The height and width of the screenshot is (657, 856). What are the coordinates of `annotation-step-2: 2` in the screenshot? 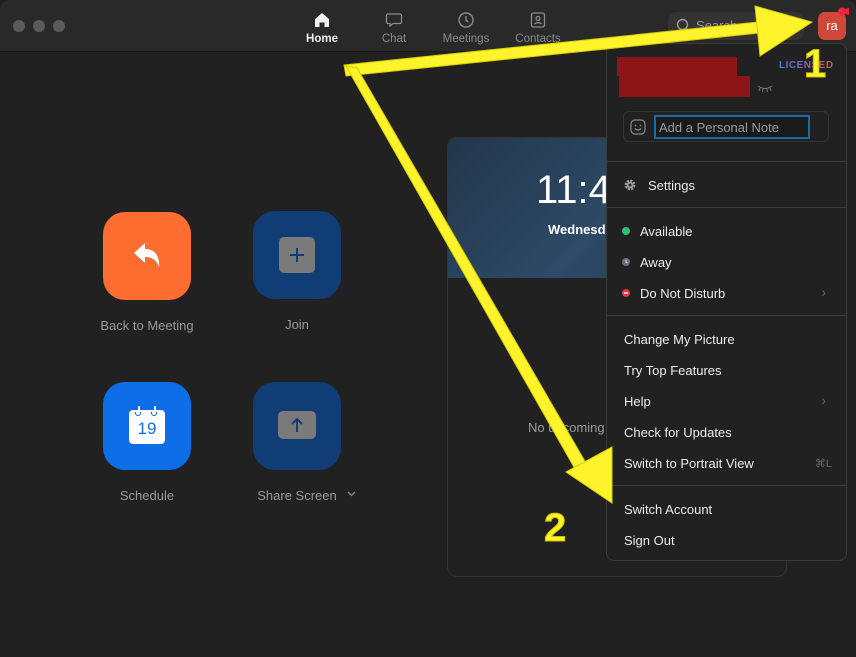 It's located at (555, 528).